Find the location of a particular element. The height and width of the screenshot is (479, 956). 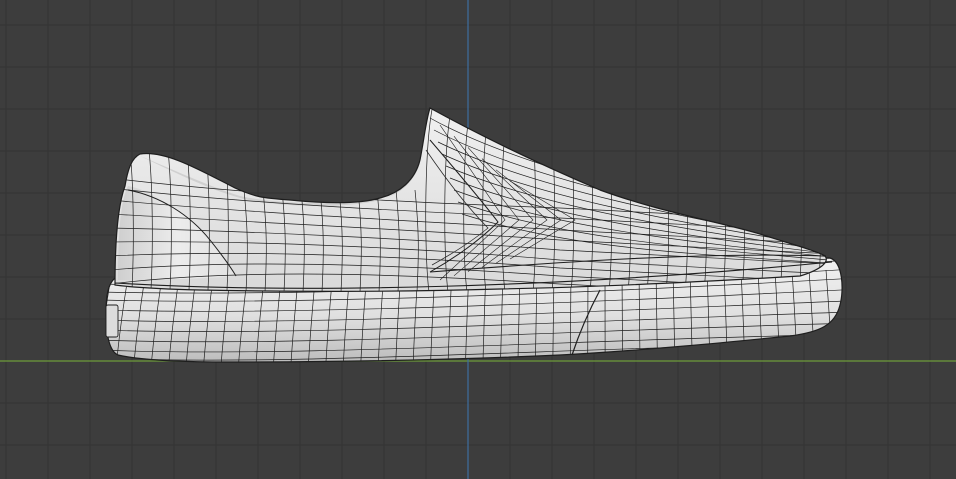

heel-tab is located at coordinates (112, 321).